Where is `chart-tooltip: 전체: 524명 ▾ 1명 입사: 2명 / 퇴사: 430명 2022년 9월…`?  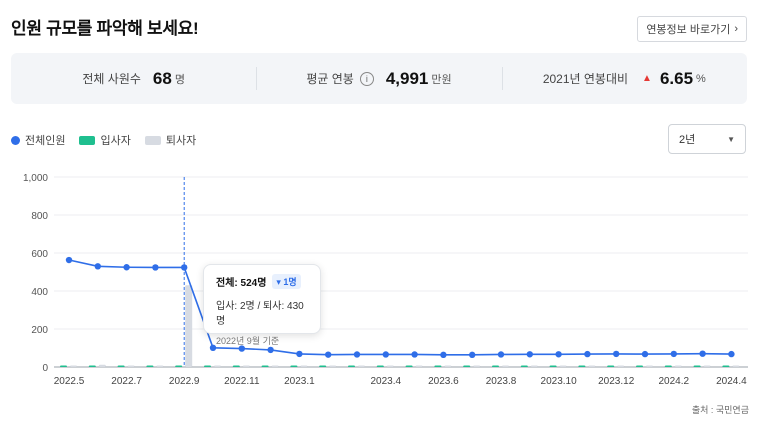
chart-tooltip: 전체: 524명 ▾ 1명 입사: 2명 / 퇴사: 430명 2022년 9월… is located at coordinates (262, 305).